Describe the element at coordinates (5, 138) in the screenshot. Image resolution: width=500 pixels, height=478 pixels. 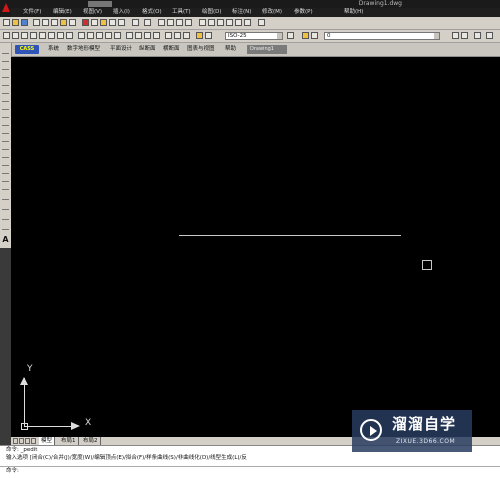
I see `insert-block-icon` at that location.